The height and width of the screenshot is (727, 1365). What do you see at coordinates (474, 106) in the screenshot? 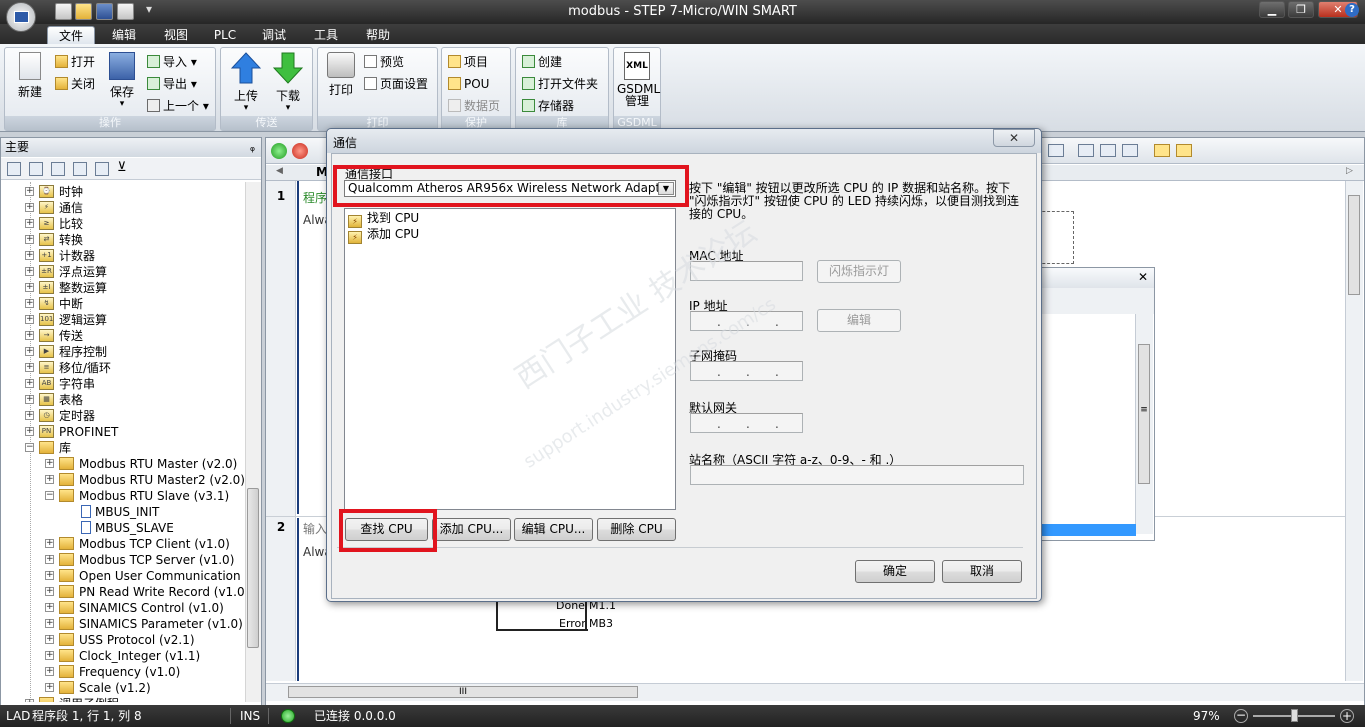
I see `protect-datapage-button: 数据页` at bounding box center [474, 106].